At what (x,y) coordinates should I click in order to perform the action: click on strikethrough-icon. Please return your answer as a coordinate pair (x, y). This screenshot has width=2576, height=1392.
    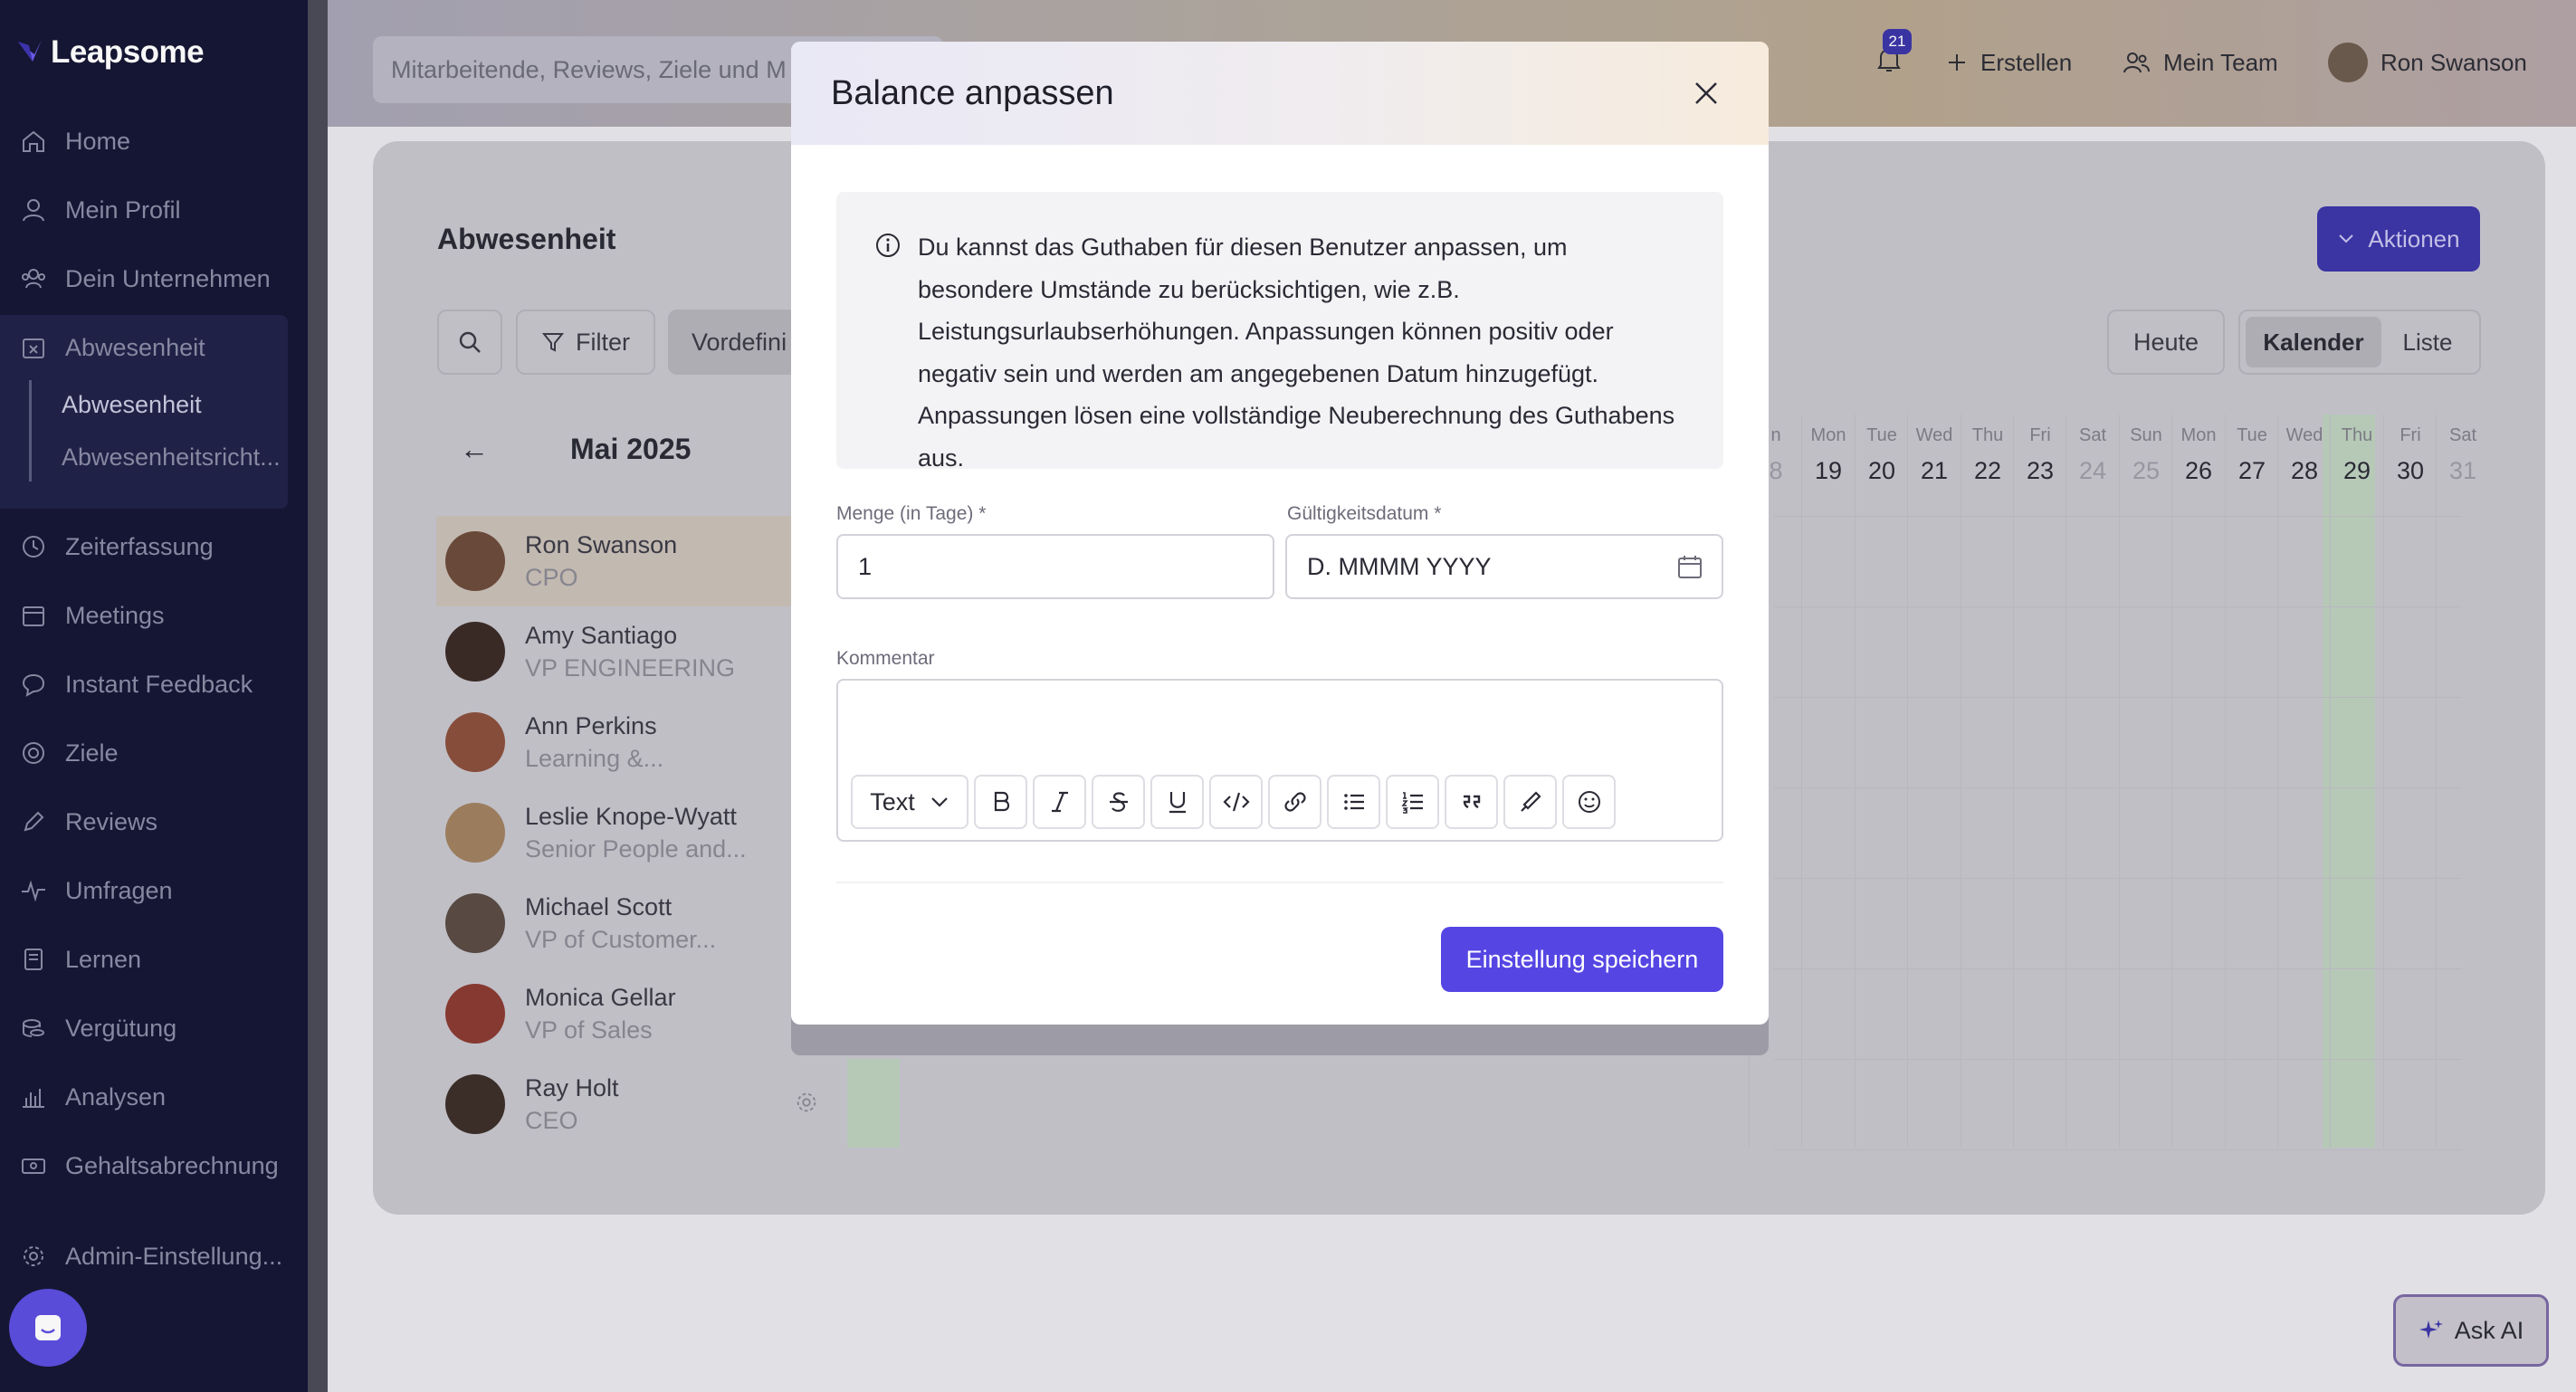
    Looking at the image, I should click on (1118, 802).